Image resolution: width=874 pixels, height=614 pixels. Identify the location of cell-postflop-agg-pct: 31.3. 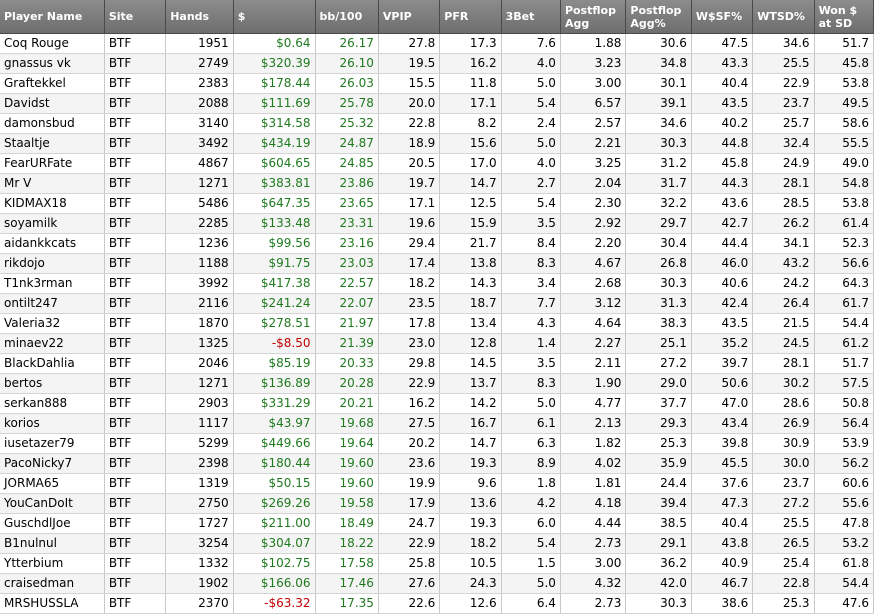
(658, 303).